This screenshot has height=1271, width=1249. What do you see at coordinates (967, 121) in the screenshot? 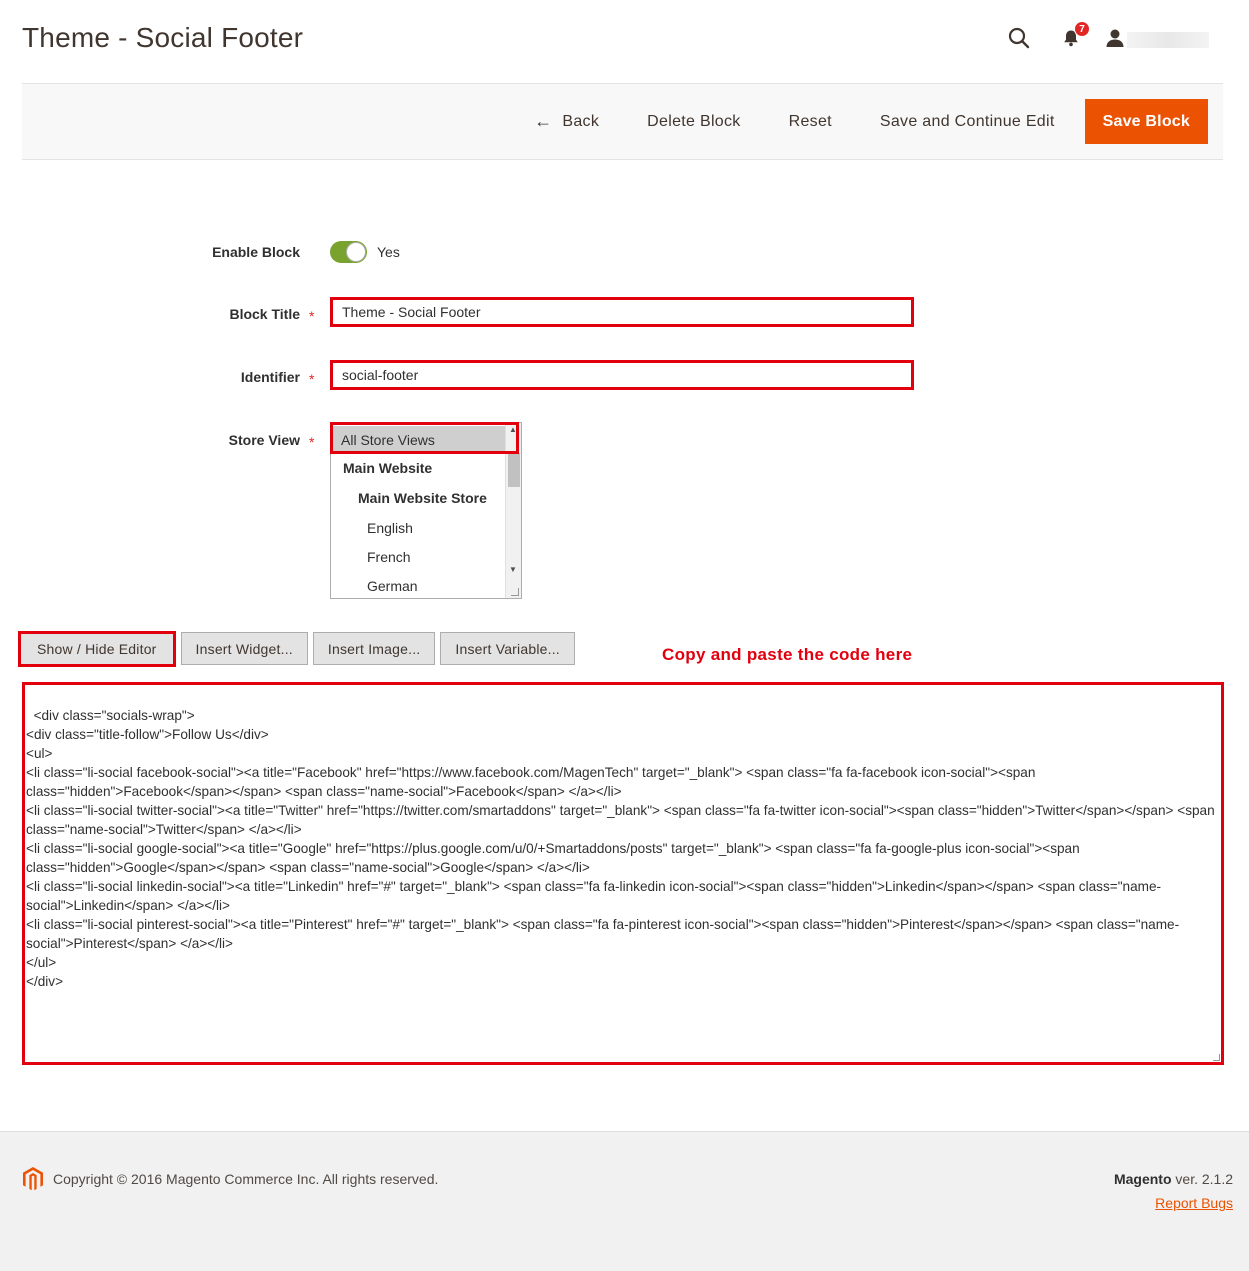
I see `save-continue-button: Save and Continue Edit` at bounding box center [967, 121].